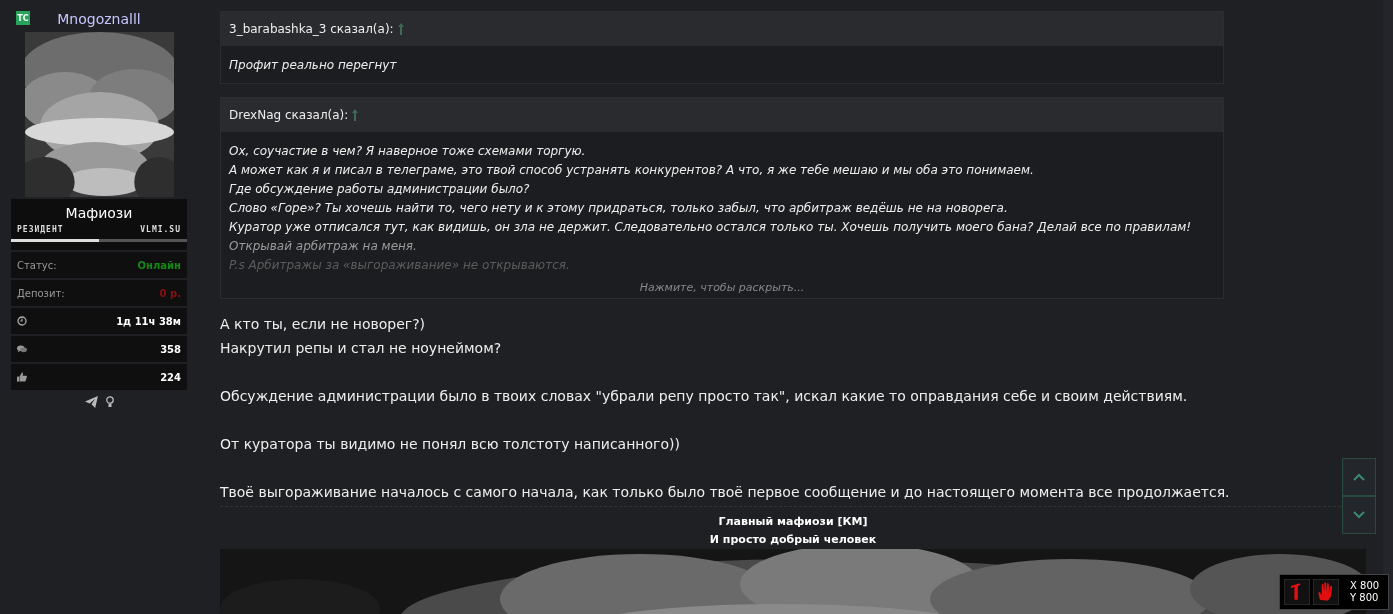 The width and height of the screenshot is (1393, 614). Describe the element at coordinates (793, 522) in the screenshot. I see `signature-text: Главный мафиози [КМ]` at that location.